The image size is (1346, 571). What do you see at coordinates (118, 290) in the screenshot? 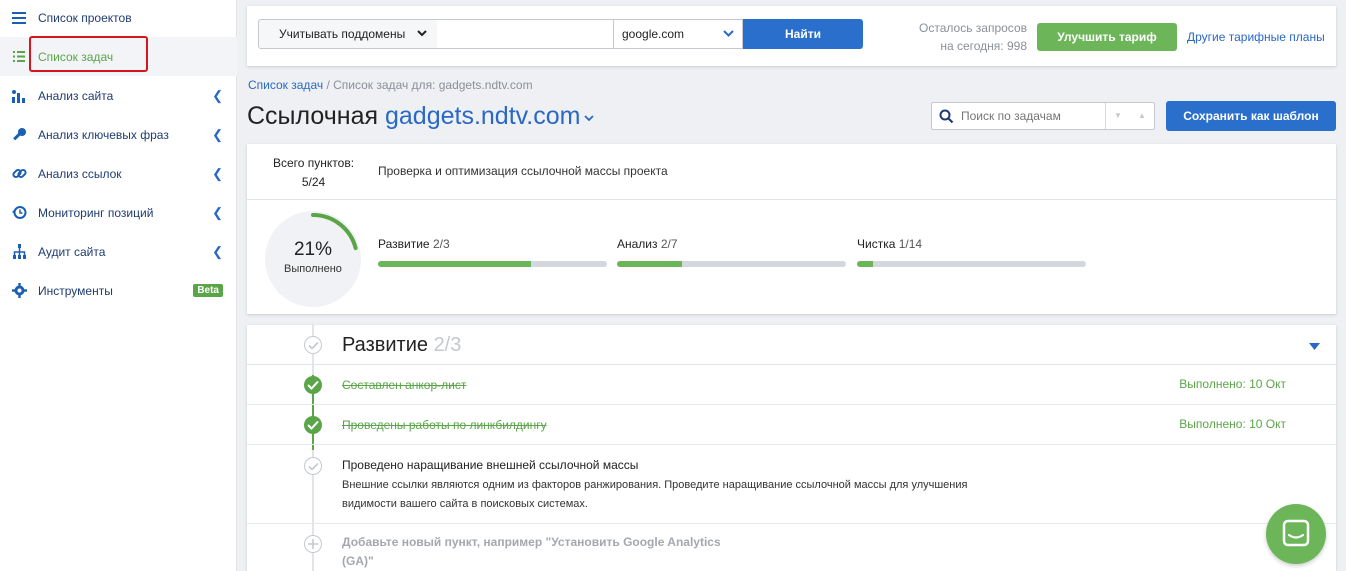
I see `sidebar-item-tools: Инструменты Beta` at bounding box center [118, 290].